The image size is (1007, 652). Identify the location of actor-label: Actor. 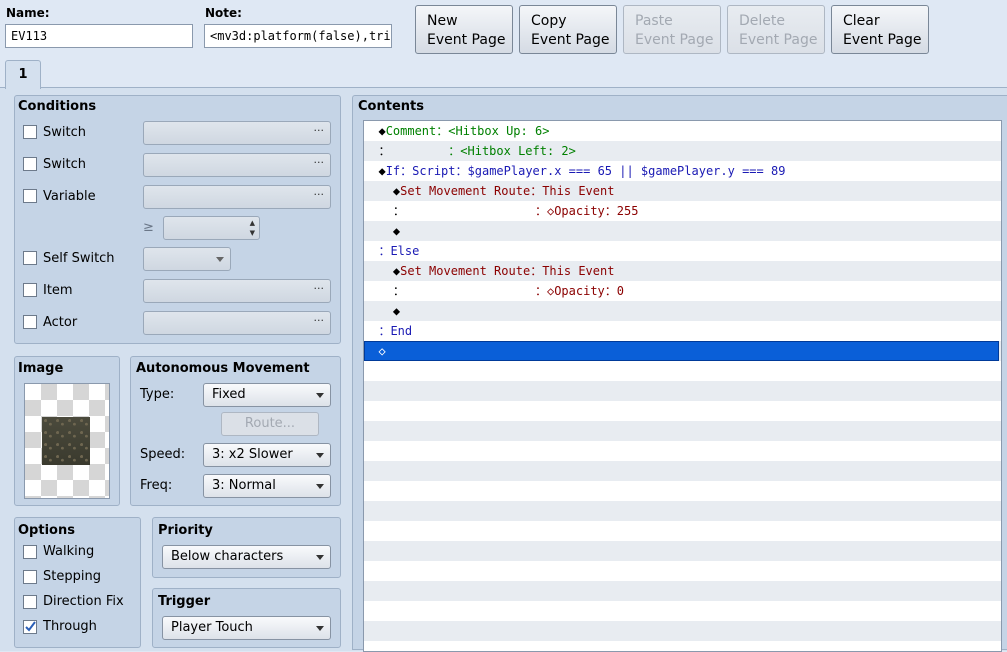
(60, 322).